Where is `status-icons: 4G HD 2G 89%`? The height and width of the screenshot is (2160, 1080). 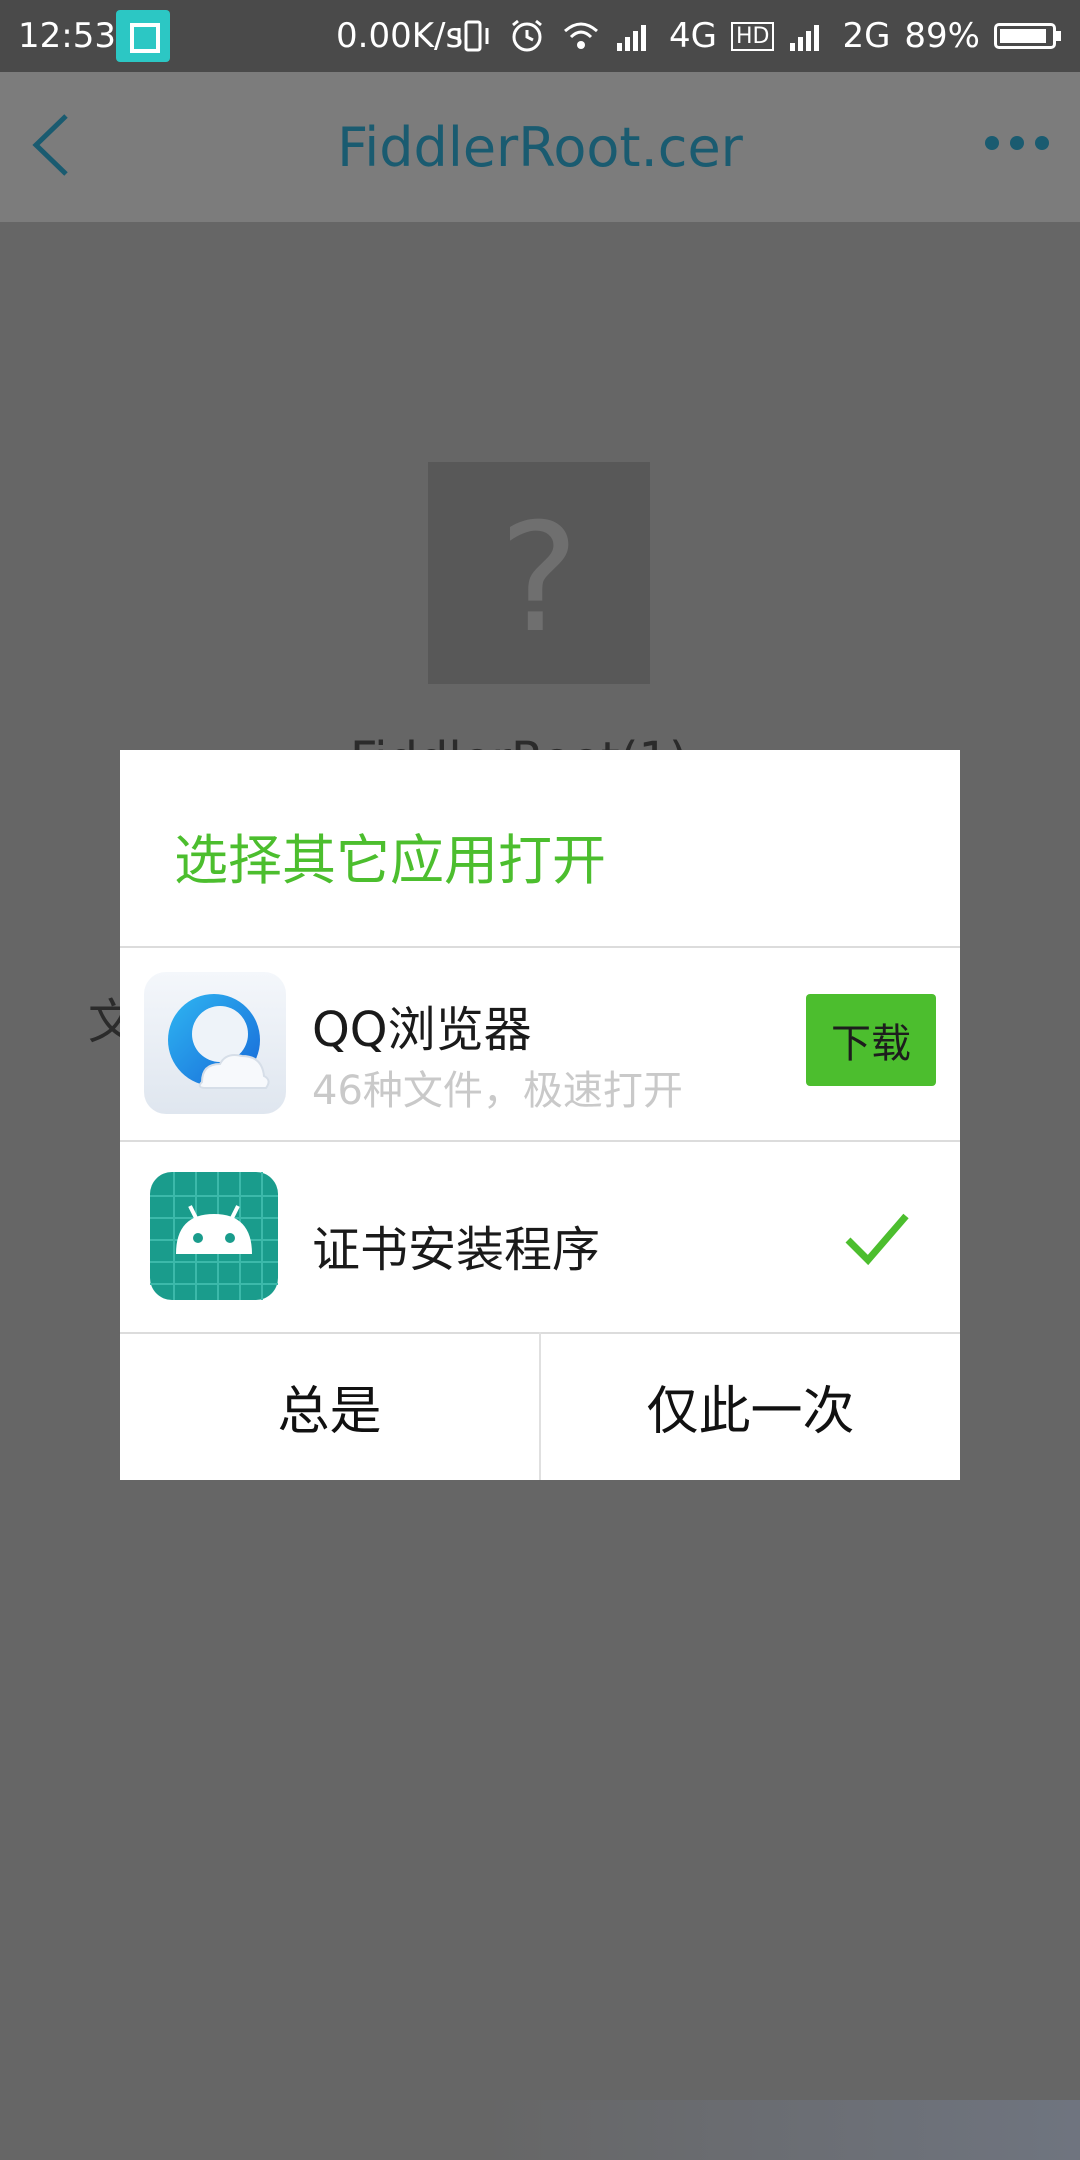
status-icons: 4G HD 2G 89% is located at coordinates (757, 36).